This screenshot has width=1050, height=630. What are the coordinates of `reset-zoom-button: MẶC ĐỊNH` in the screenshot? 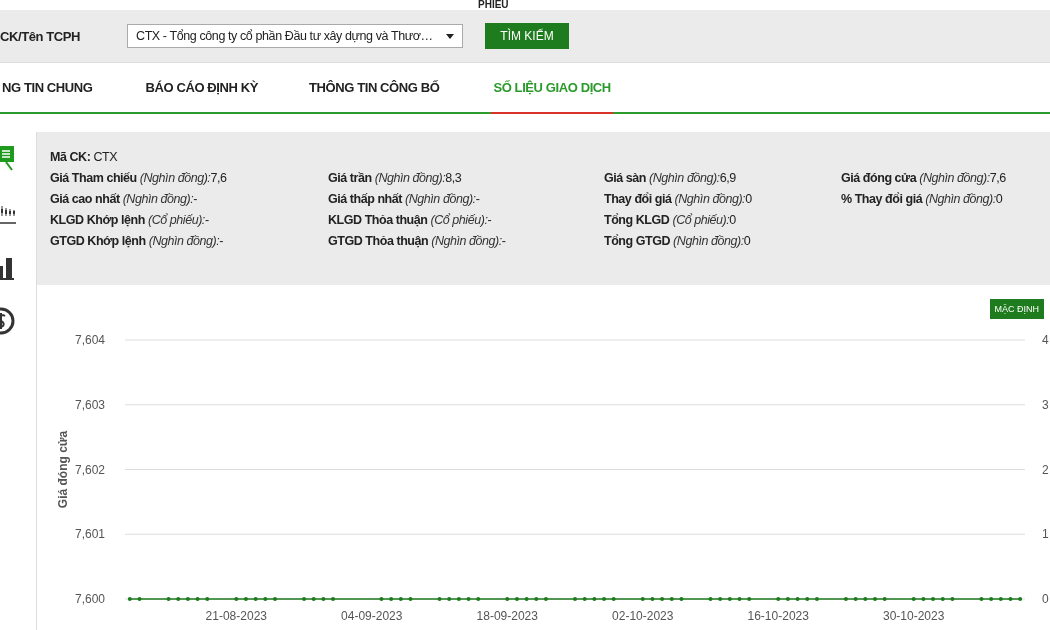 It's located at (1016, 309).